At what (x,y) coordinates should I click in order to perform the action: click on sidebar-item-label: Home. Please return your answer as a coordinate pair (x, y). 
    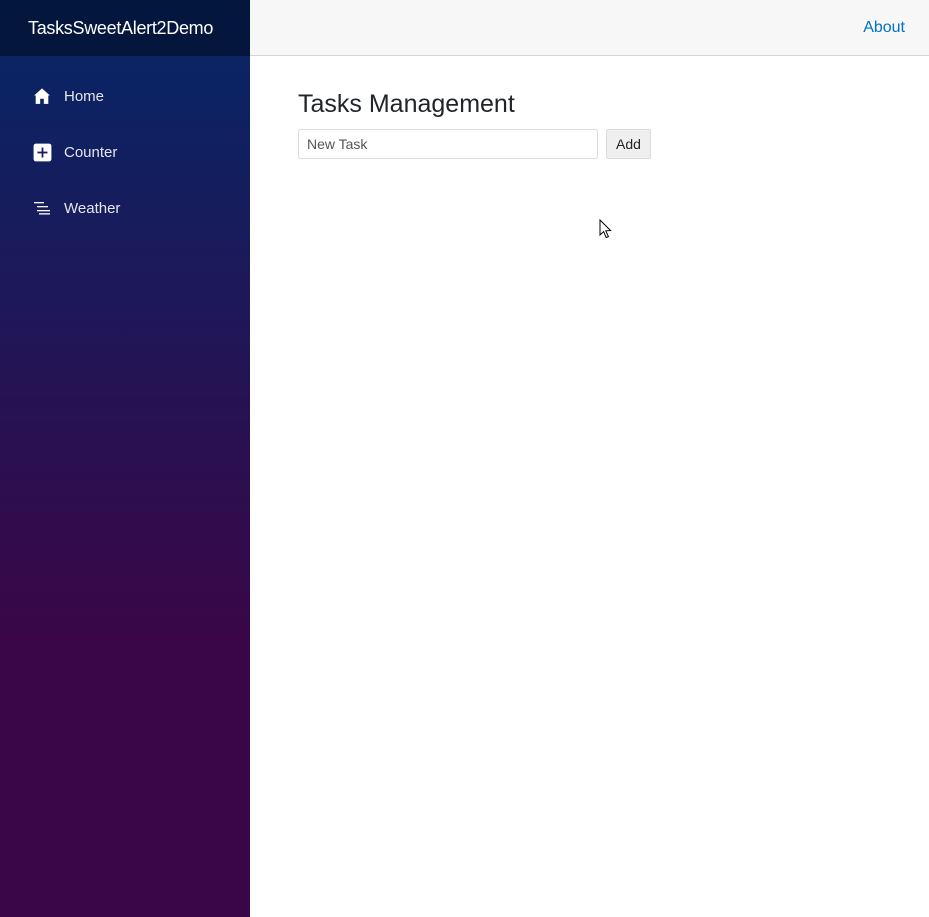
    Looking at the image, I should click on (84, 96).